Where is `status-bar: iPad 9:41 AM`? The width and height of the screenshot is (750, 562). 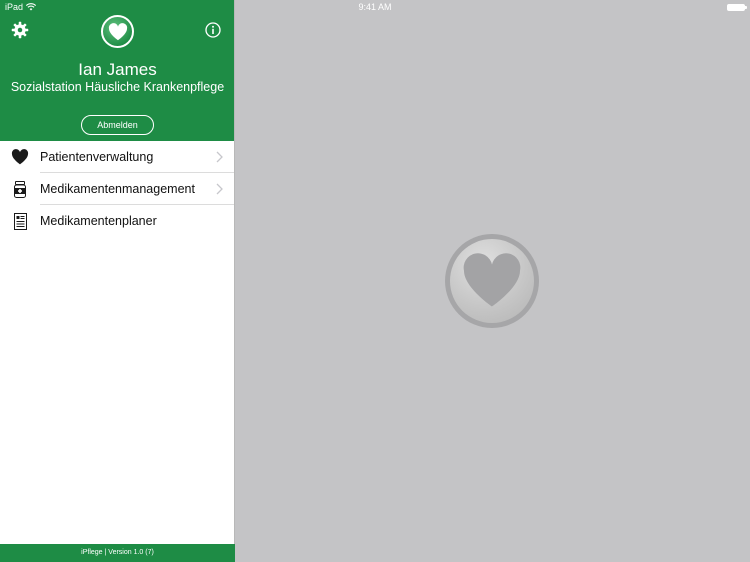 status-bar: iPad 9:41 AM is located at coordinates (375, 7).